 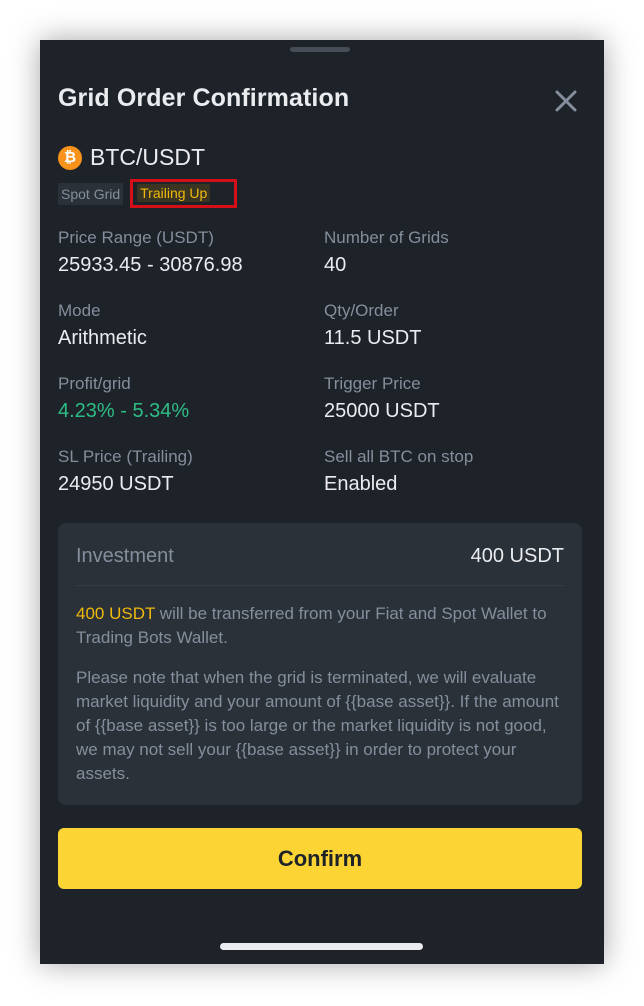 I want to click on sell-all-on-stop-label: Sell all BTC on stop, so click(x=399, y=456).